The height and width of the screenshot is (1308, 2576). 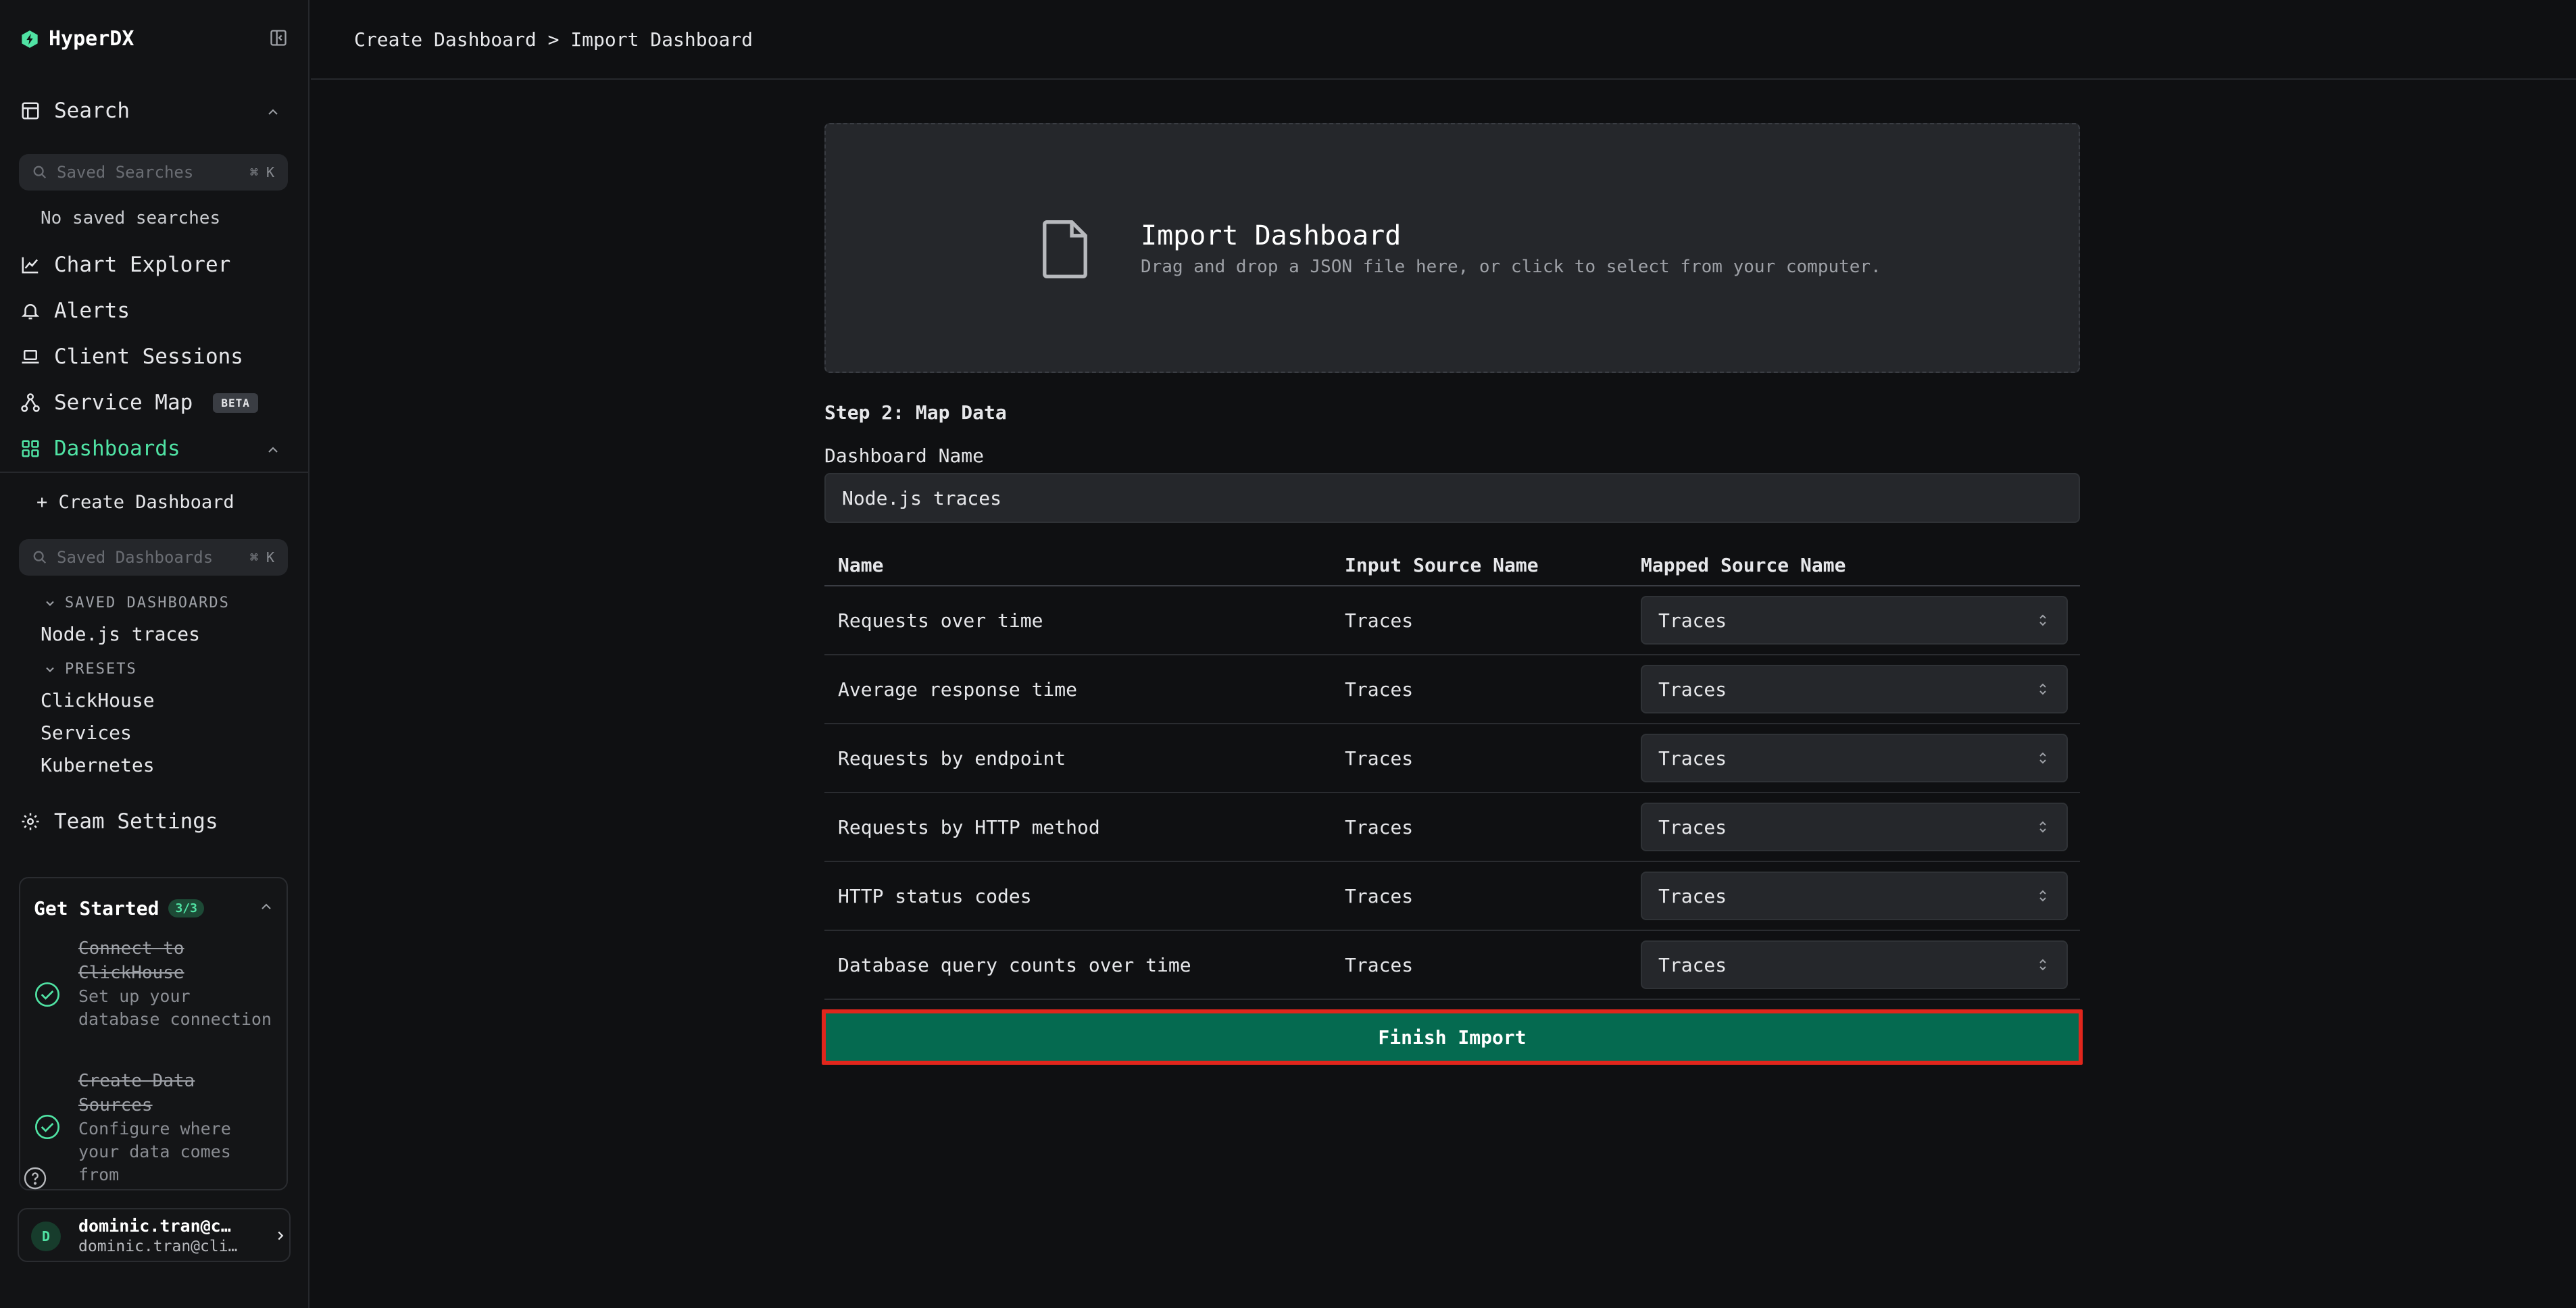 I want to click on saved-searches-placeholder: Saved Searches, so click(x=126, y=172).